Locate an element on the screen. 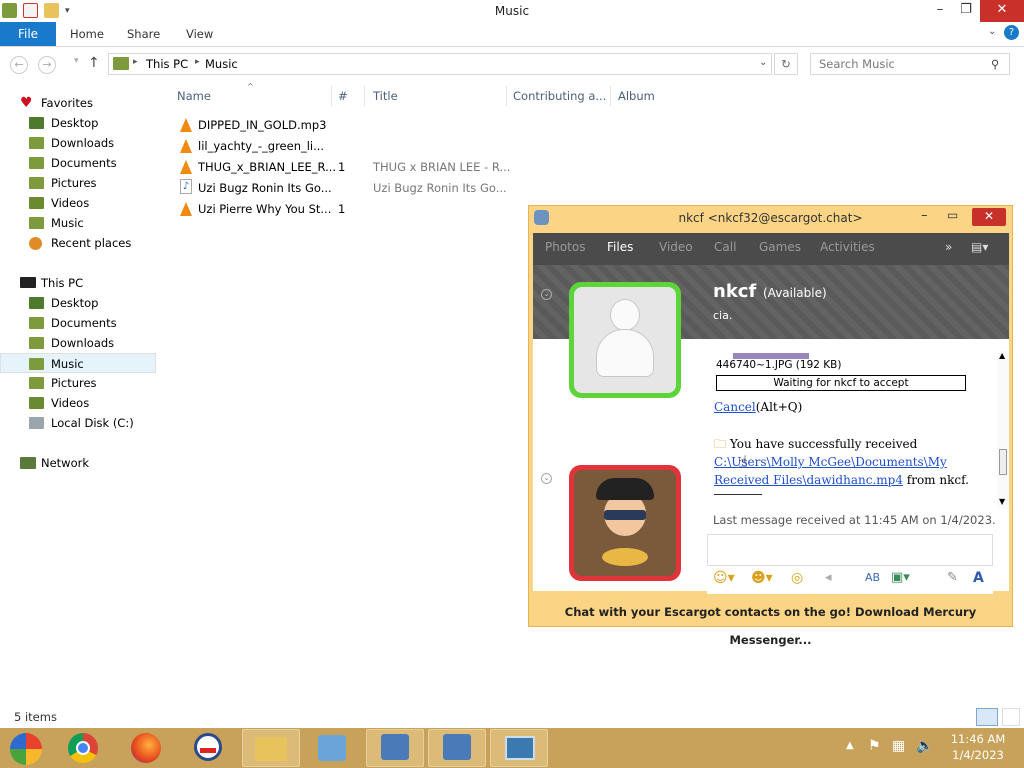  nav-pc-documents: Documents is located at coordinates (73, 323).